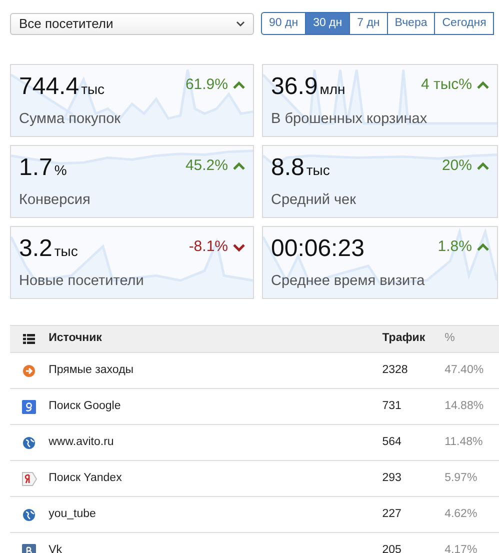 The width and height of the screenshot is (499, 553). I want to click on traffic-count: 205, so click(392, 548).